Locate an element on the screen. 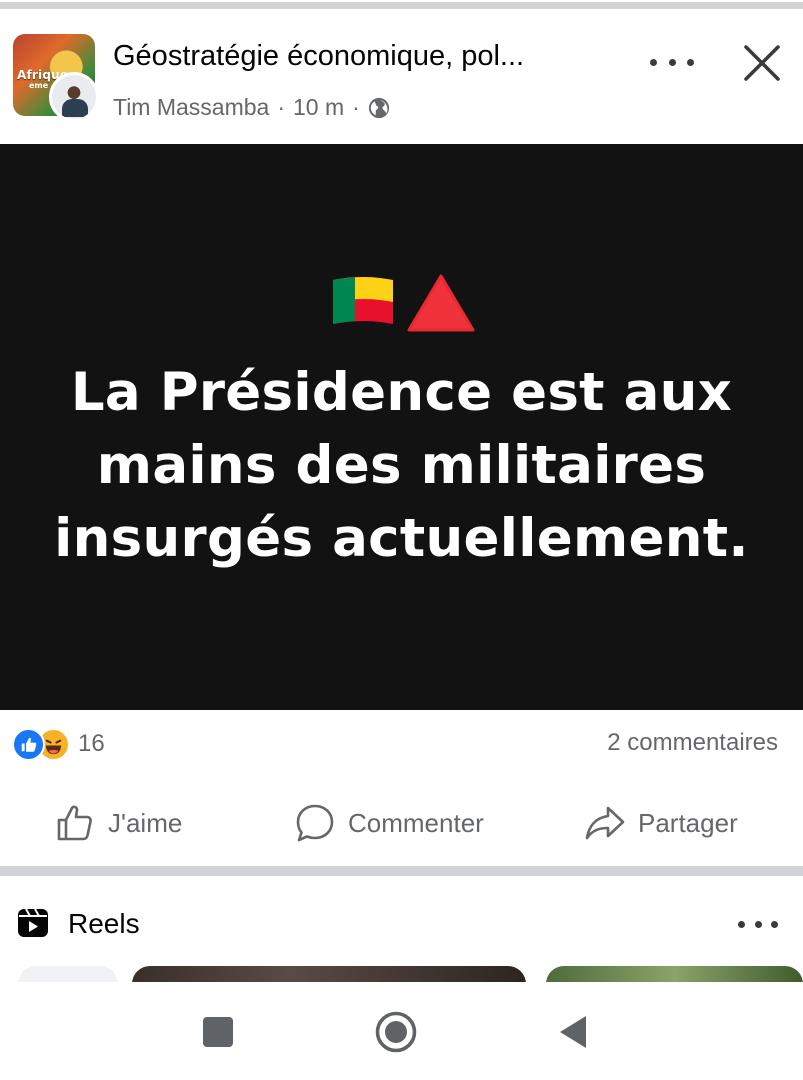 The width and height of the screenshot is (803, 1080). share-label: Partager is located at coordinates (688, 822).